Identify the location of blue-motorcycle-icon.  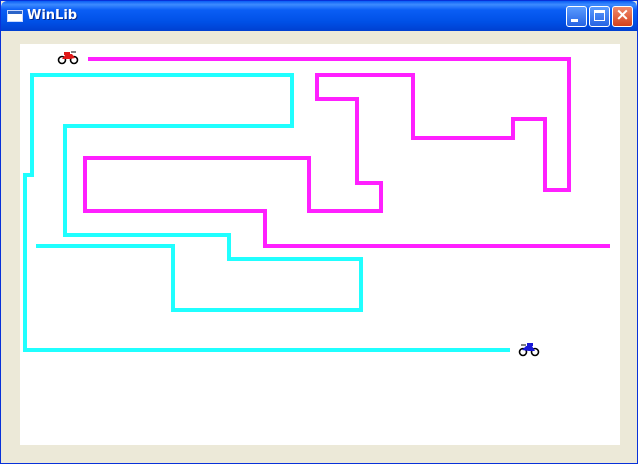
(529, 350).